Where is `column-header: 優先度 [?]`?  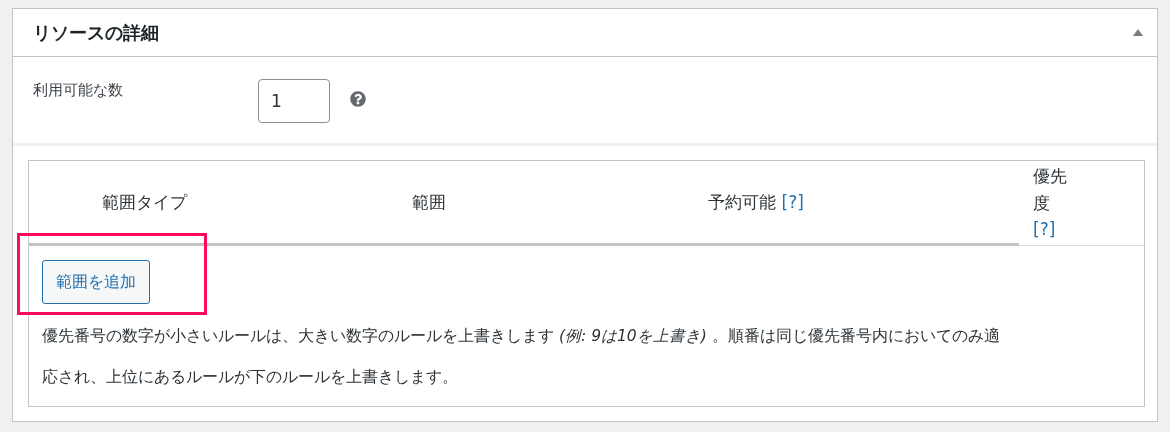
column-header: 優先度 [?] is located at coordinates (1050, 203).